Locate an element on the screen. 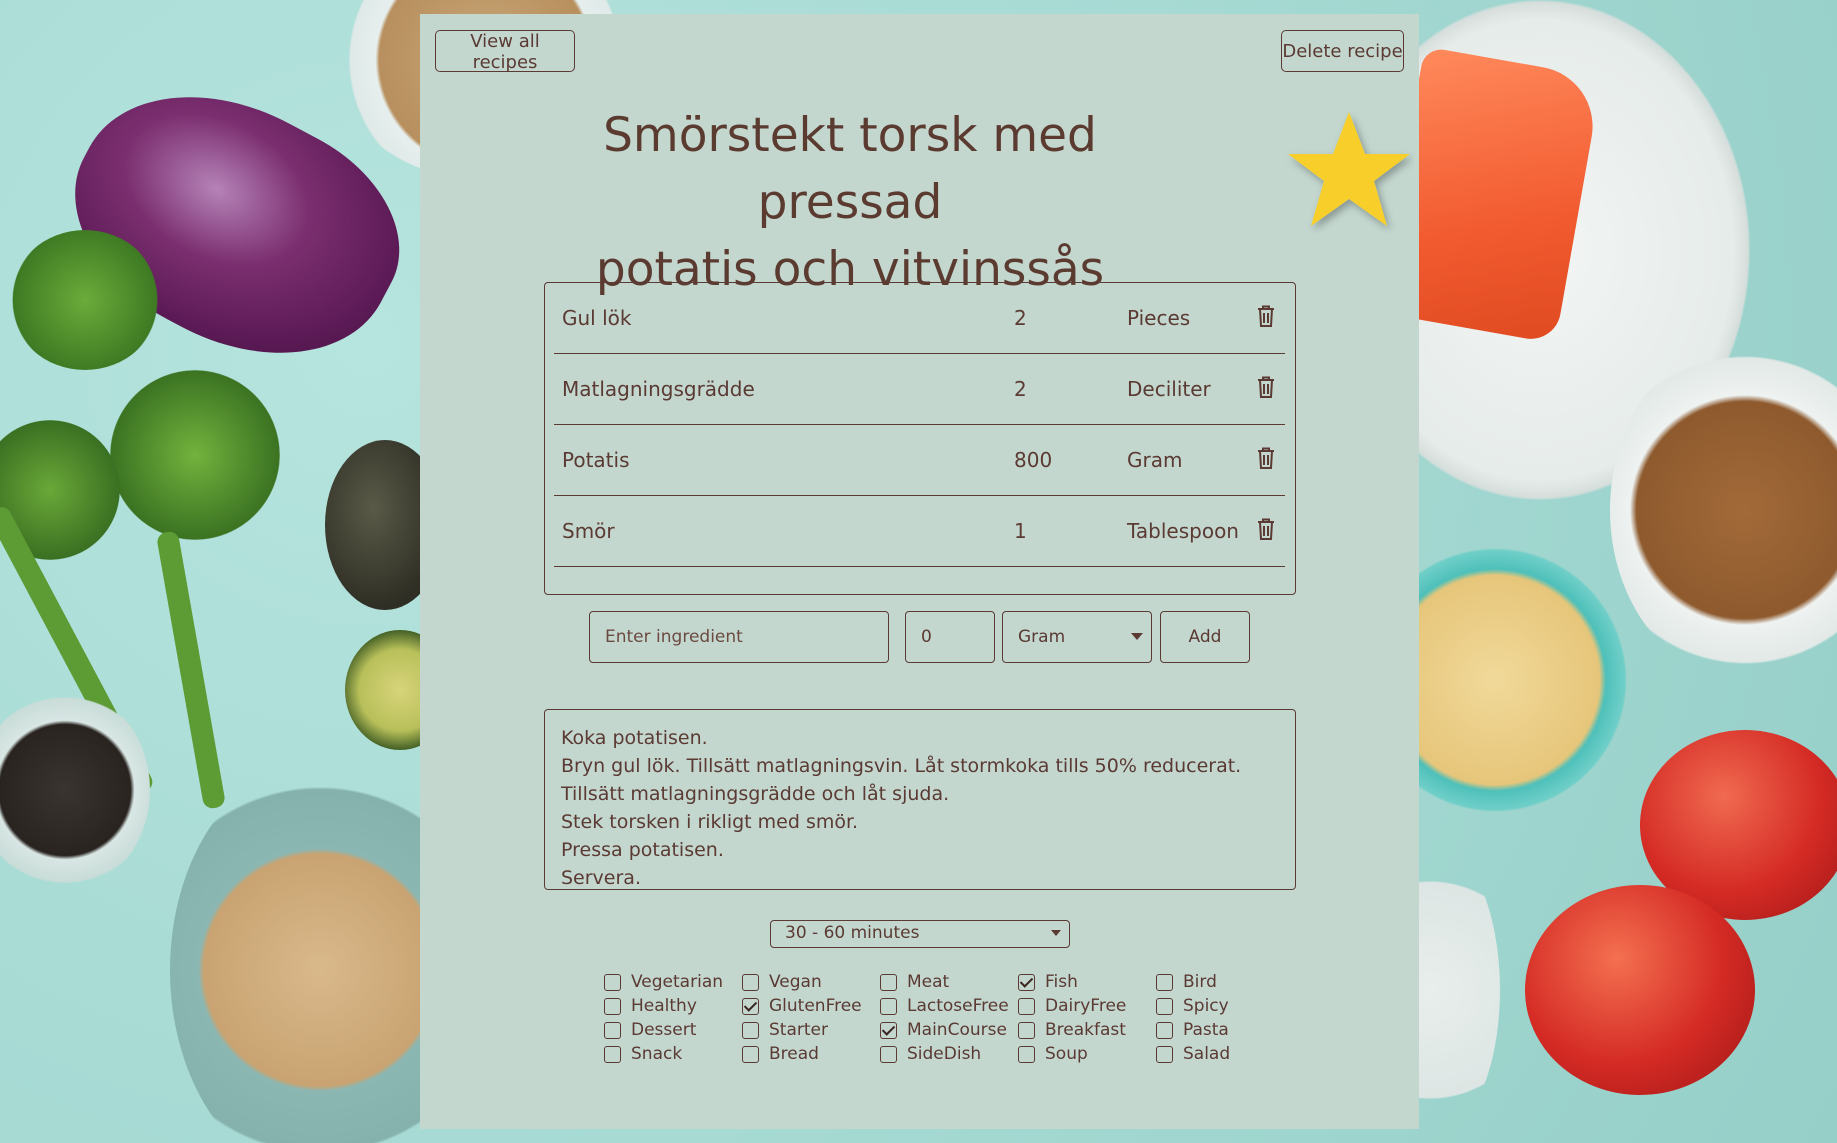  tag-label: Salad is located at coordinates (1207, 1054).